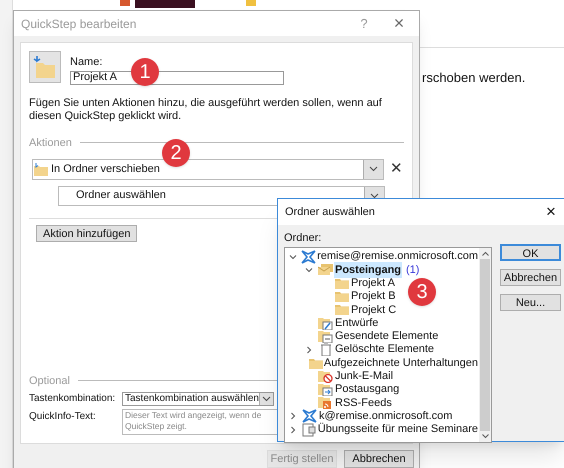 The height and width of the screenshot is (468, 564). I want to click on drafts-folder-icon, so click(325, 323).